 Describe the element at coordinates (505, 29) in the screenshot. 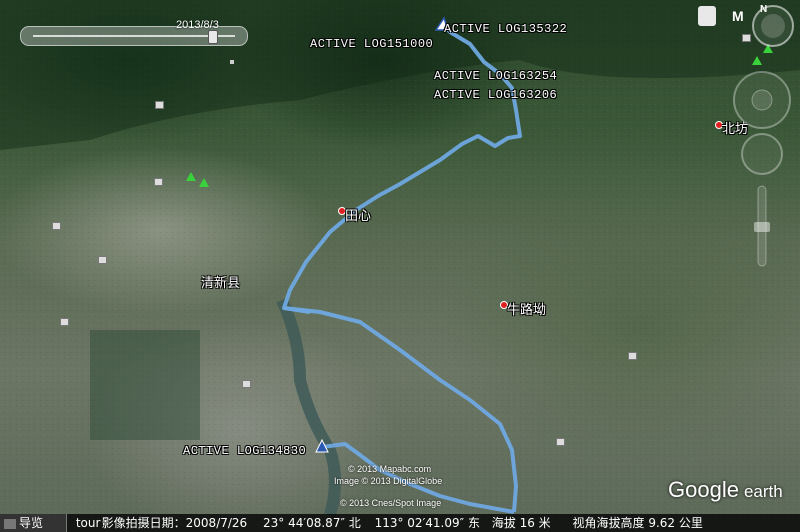

I see `track-label: ACTIVE LOG135322` at that location.